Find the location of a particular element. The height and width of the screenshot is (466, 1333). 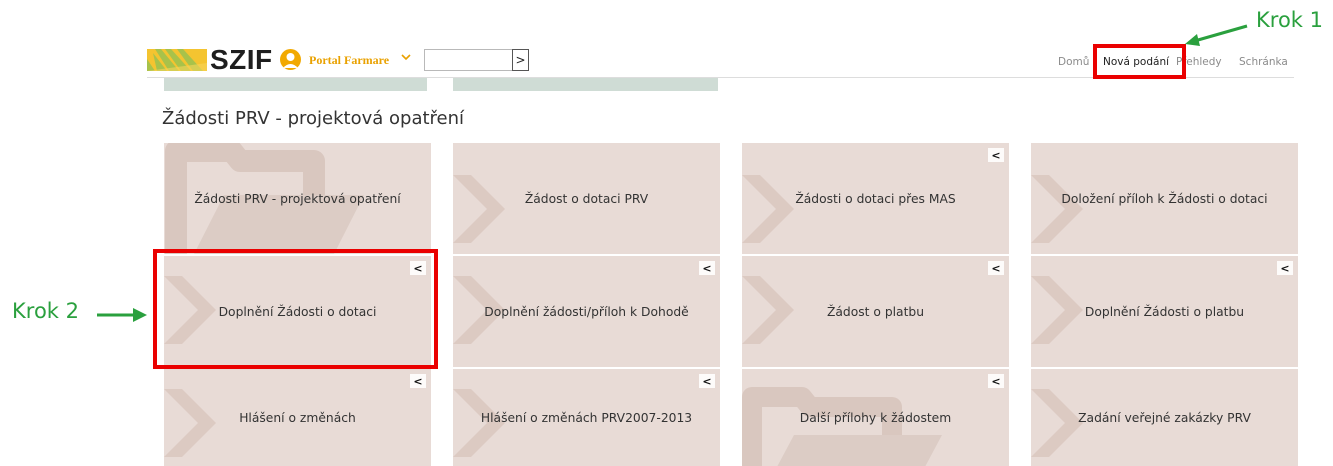

tile-hlaseni-o-zmenach-prv2007-2013: Hlášení o změnách PRV2007-2013 < is located at coordinates (586, 417).